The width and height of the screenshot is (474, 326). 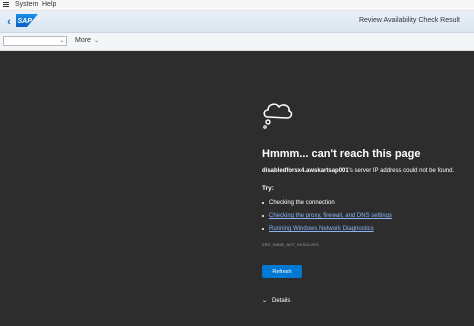 I want to click on menu-item-label: System, so click(x=27, y=4).